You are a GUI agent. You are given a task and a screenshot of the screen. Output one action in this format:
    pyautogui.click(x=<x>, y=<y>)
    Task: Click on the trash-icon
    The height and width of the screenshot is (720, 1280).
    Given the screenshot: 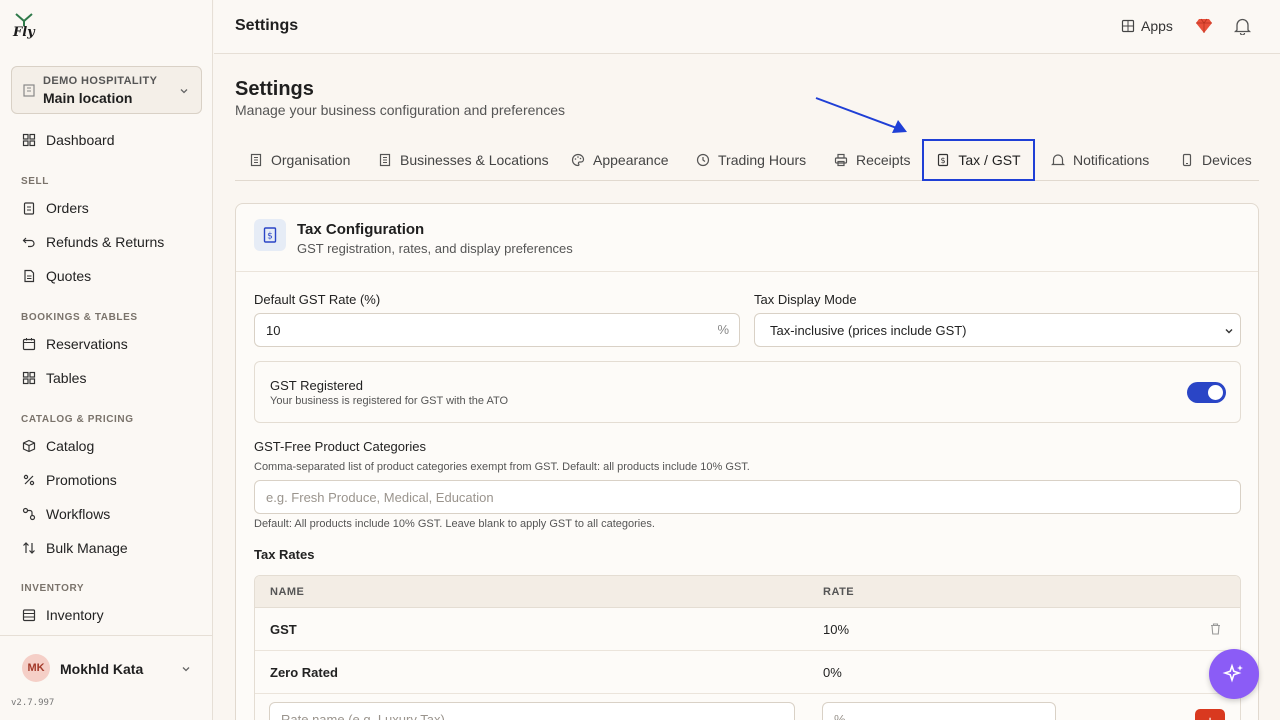 What is the action you would take?
    pyautogui.click(x=1215, y=628)
    